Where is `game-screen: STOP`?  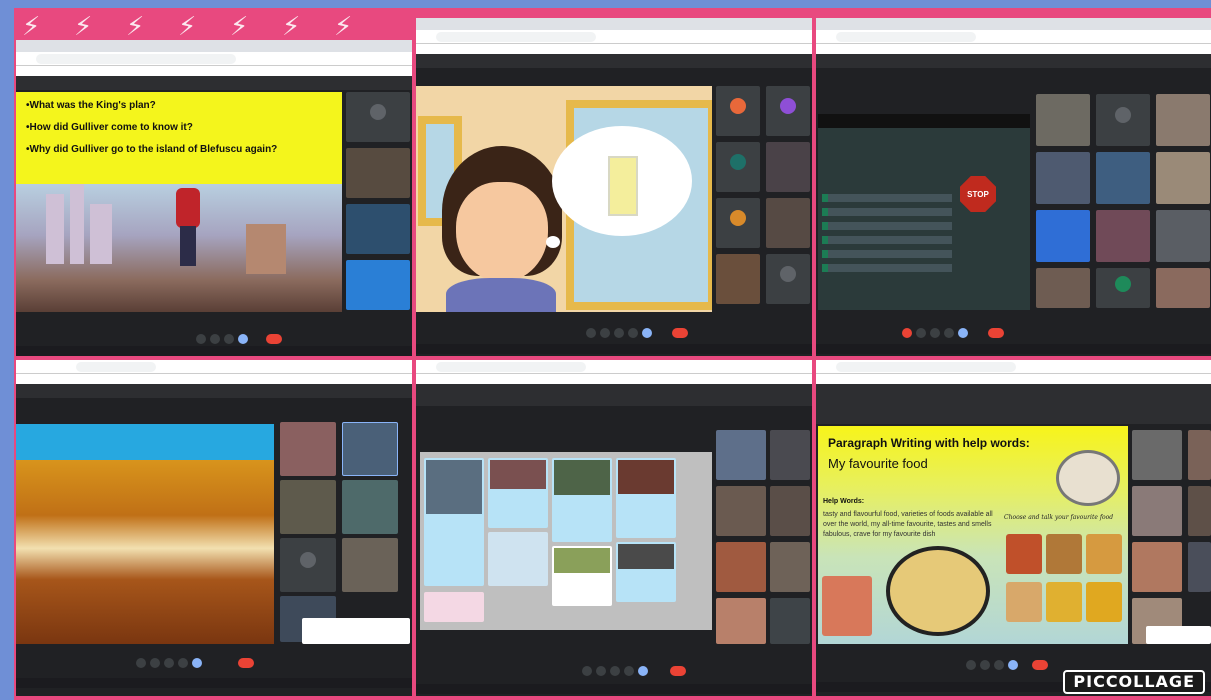 game-screen: STOP is located at coordinates (924, 212).